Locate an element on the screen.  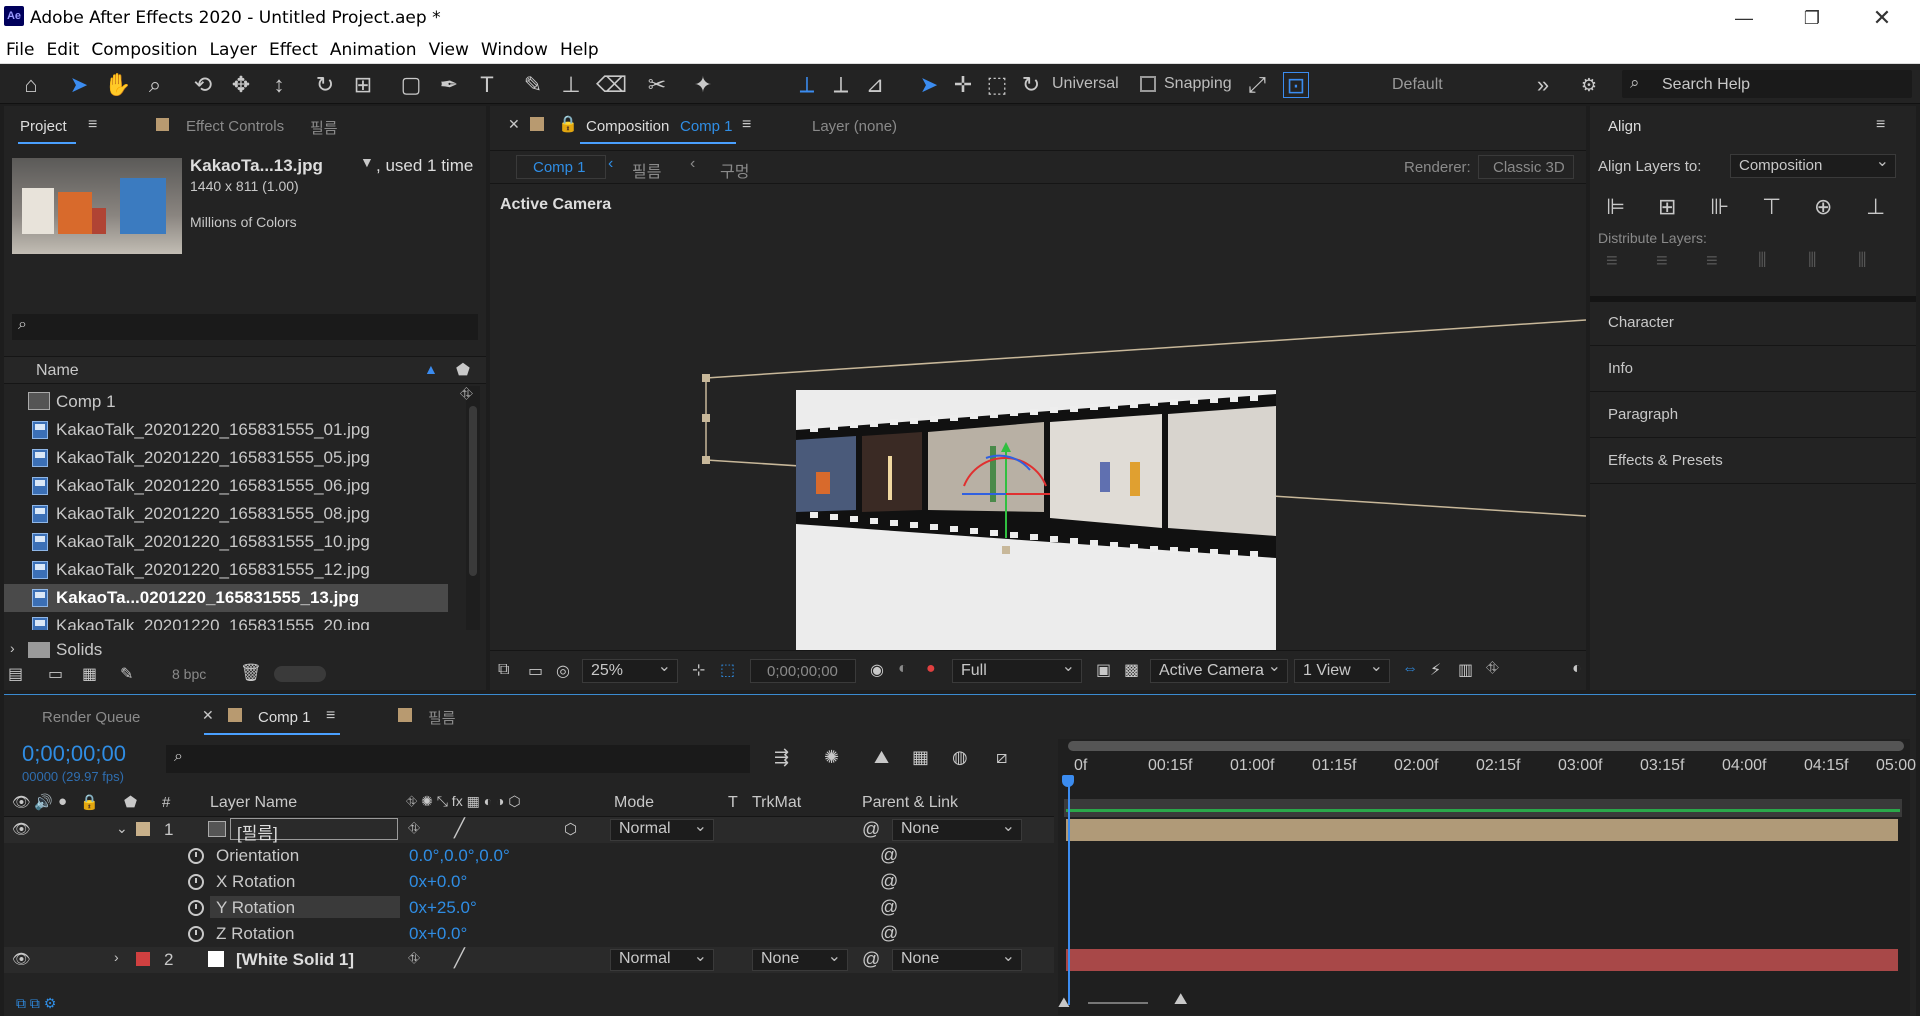
move-icon: ✛ is located at coordinates (963, 85).